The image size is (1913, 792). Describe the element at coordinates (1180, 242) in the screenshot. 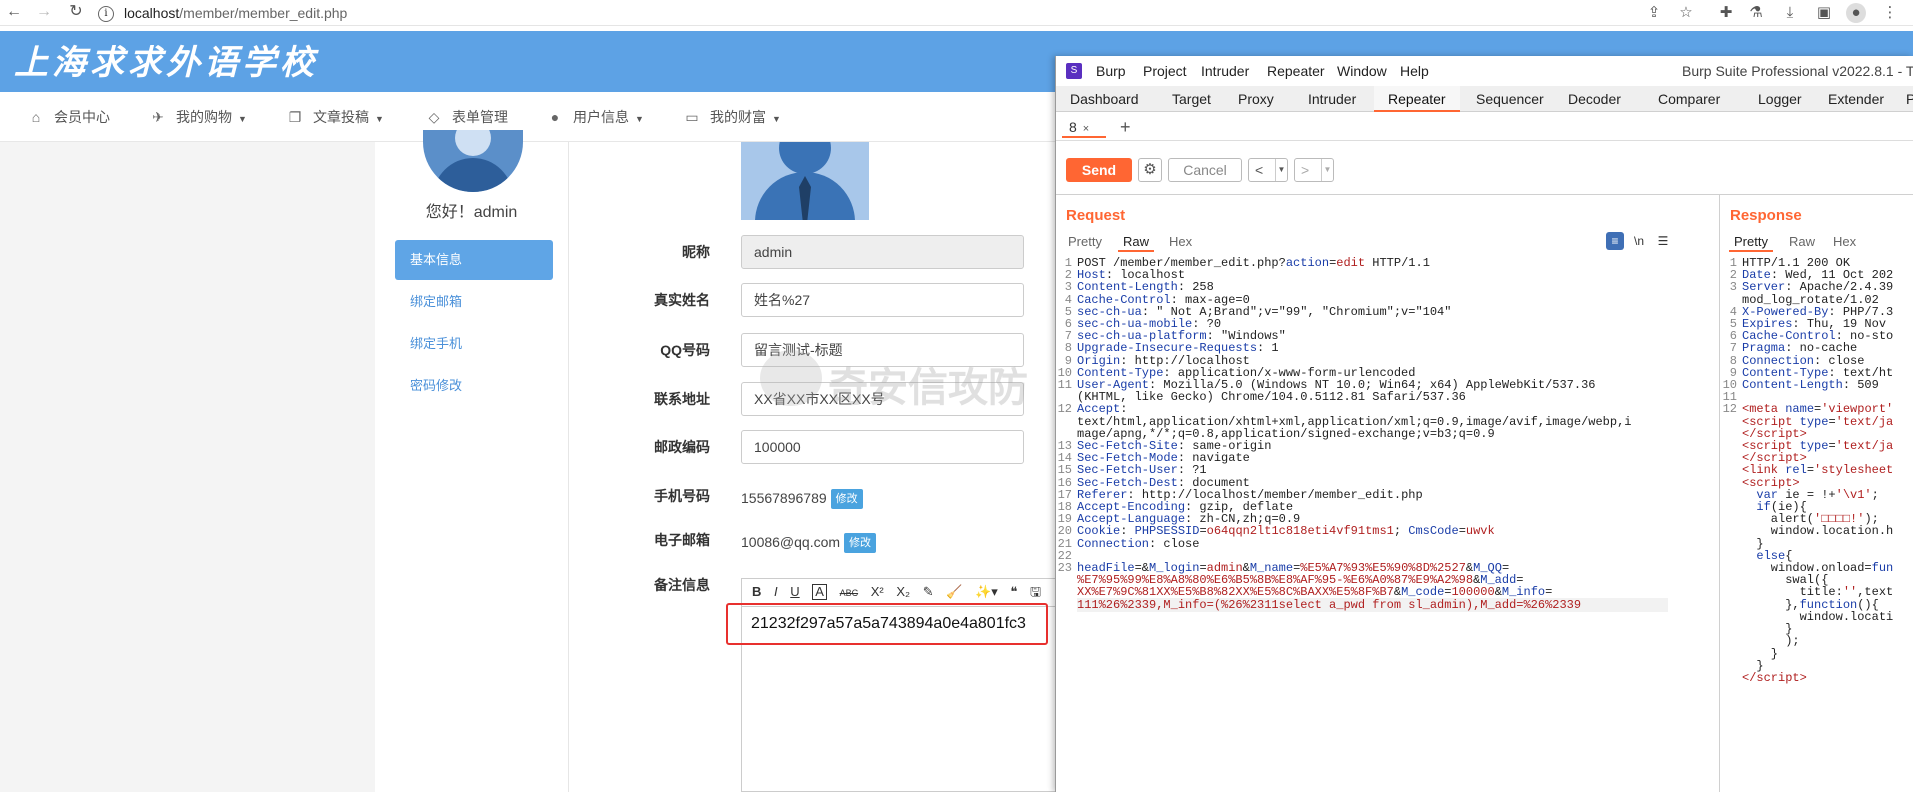

I see `request-view-hex: Hex` at that location.